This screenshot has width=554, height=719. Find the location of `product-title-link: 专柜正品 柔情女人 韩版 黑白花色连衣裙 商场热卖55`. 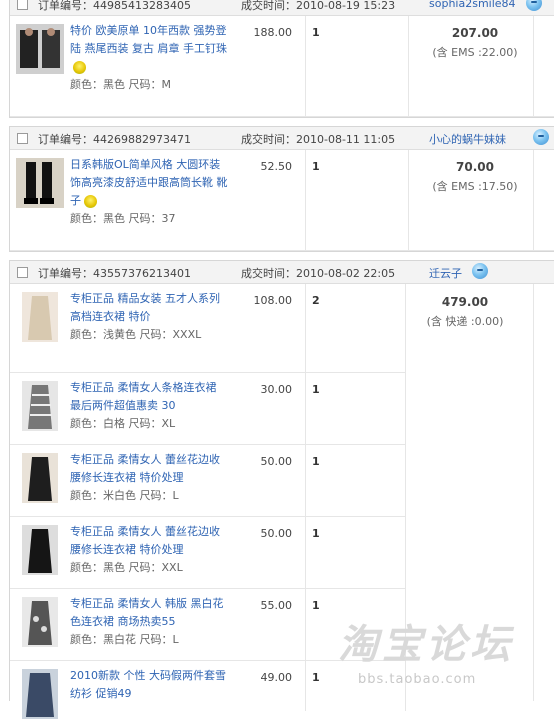

product-title-link: 专柜正品 柔情女人 韩版 黑白花色连衣裙 商场热卖55 is located at coordinates (150, 613).